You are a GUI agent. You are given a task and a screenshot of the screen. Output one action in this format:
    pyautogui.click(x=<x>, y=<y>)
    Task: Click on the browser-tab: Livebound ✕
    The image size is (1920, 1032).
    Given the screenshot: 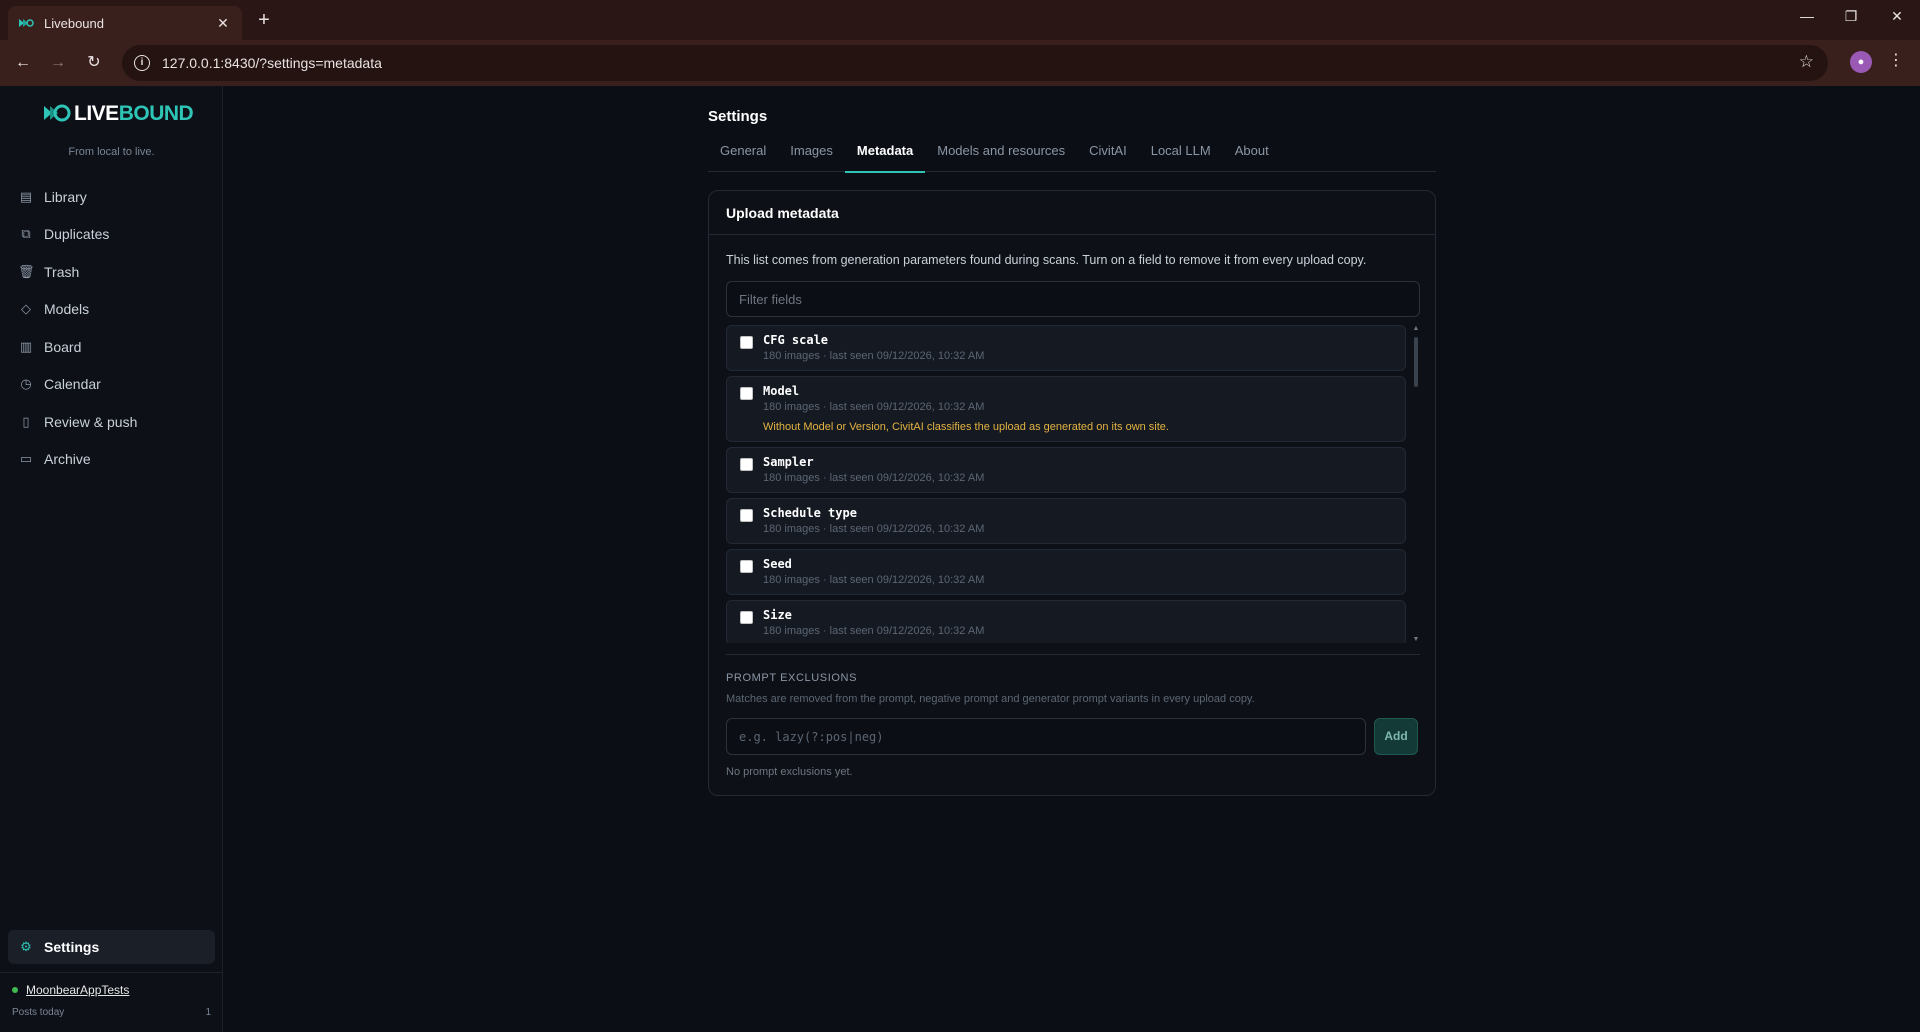 What is the action you would take?
    pyautogui.click(x=125, y=23)
    